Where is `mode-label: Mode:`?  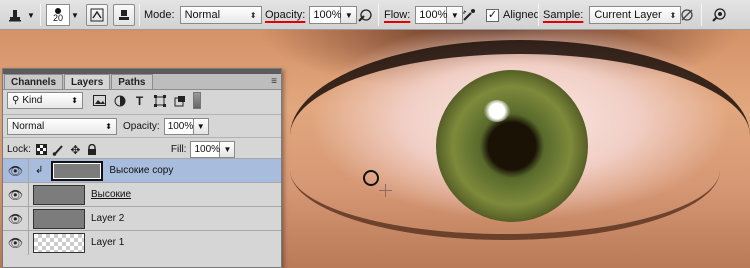
mode-label: Mode: is located at coordinates (159, 15).